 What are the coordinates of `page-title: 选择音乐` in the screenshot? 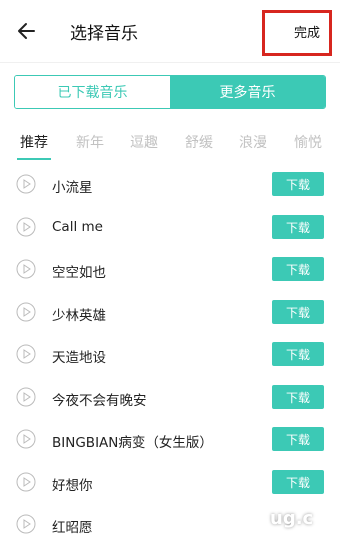 It's located at (104, 34).